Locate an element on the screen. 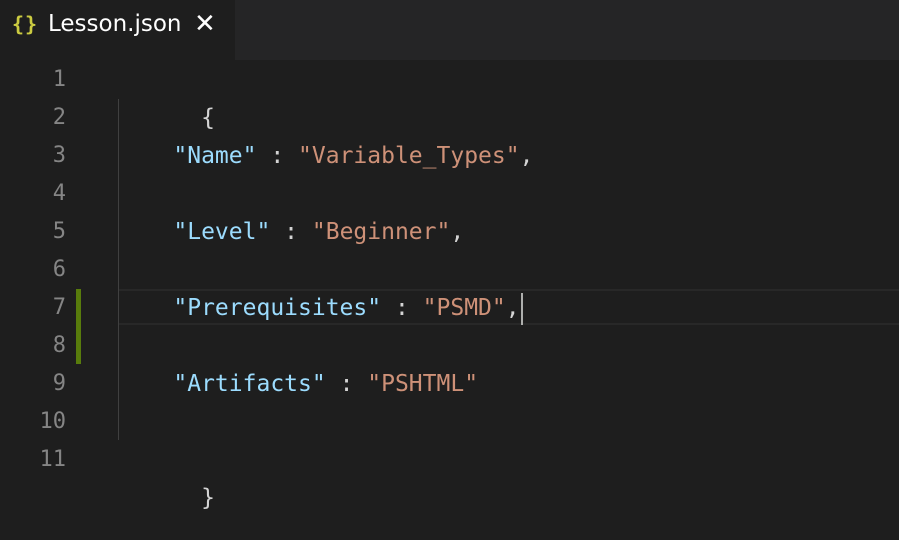 The image size is (899, 540). json-value: "PSHTML" is located at coordinates (423, 384).